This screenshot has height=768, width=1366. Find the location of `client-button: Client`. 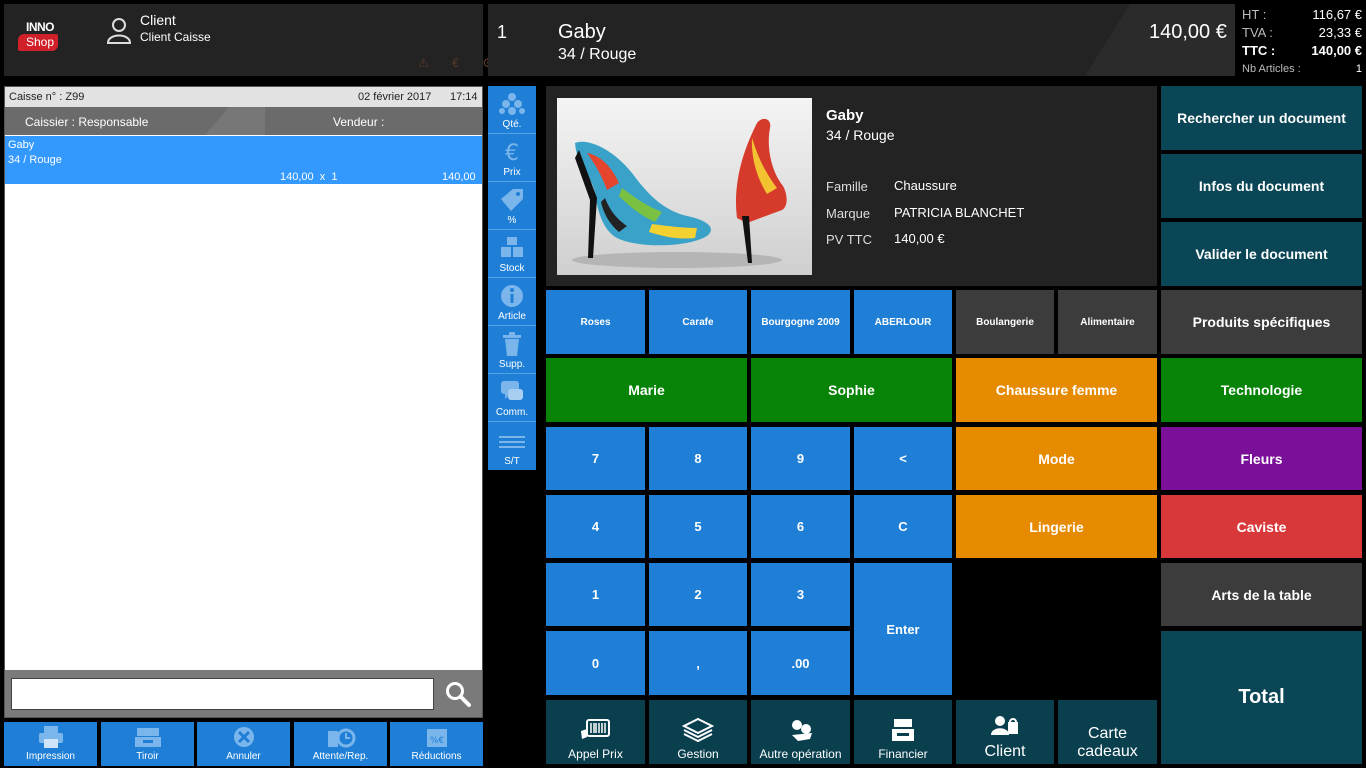

client-button: Client is located at coordinates (1005, 732).